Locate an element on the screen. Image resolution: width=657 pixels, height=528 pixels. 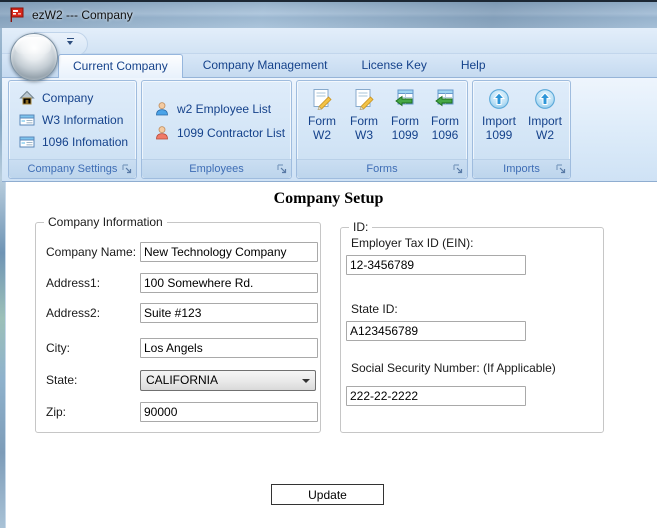
ribbon-group-caption: Company Settings is located at coordinates (72, 168).